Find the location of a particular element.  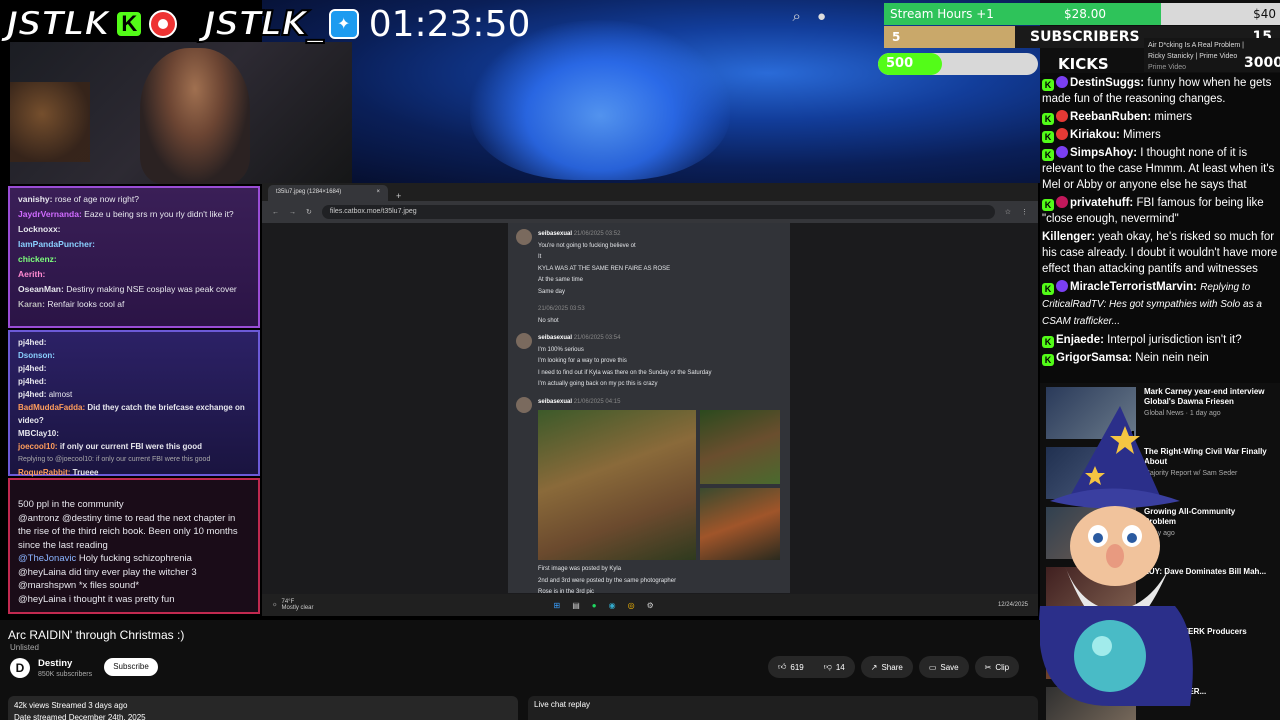

save-button: ▭ Save is located at coordinates (943, 667).